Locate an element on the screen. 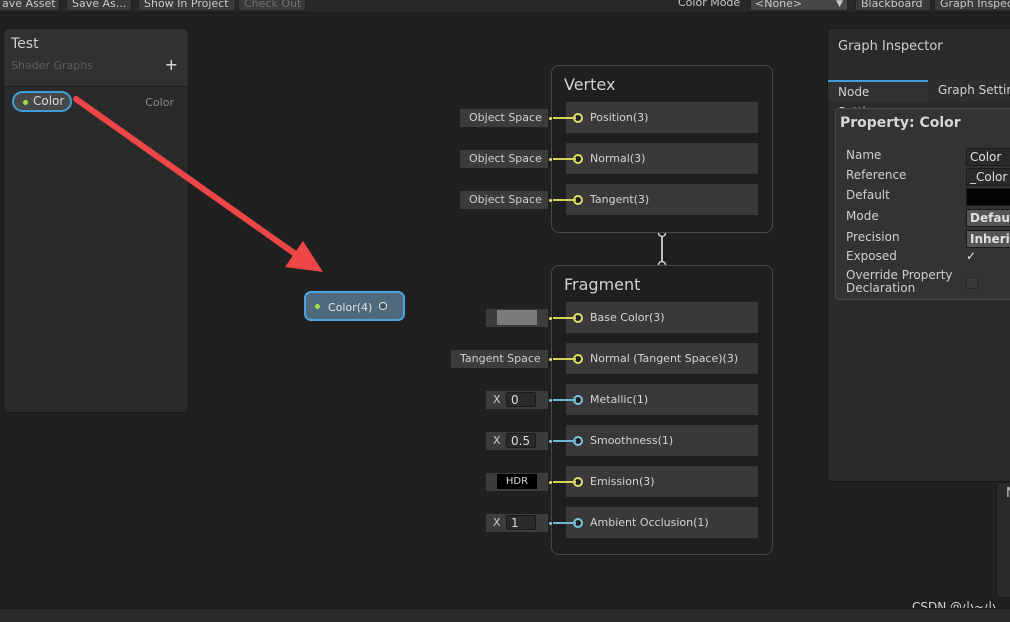 The width and height of the screenshot is (1010, 622). metallic-input: X 0 is located at coordinates (517, 400).